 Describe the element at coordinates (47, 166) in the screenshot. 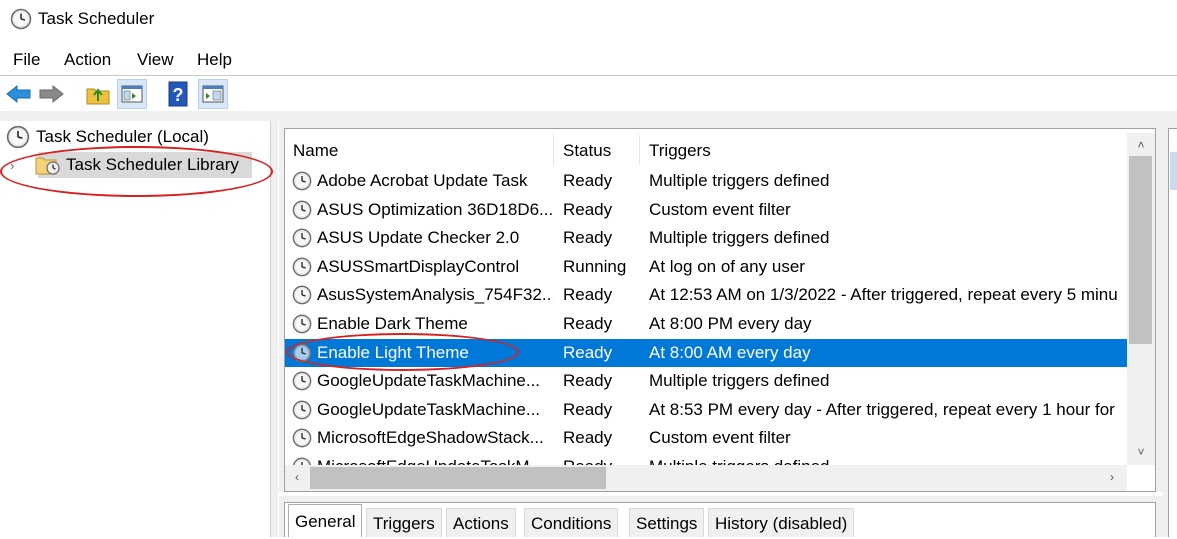

I see `folder-clock-icon` at that location.